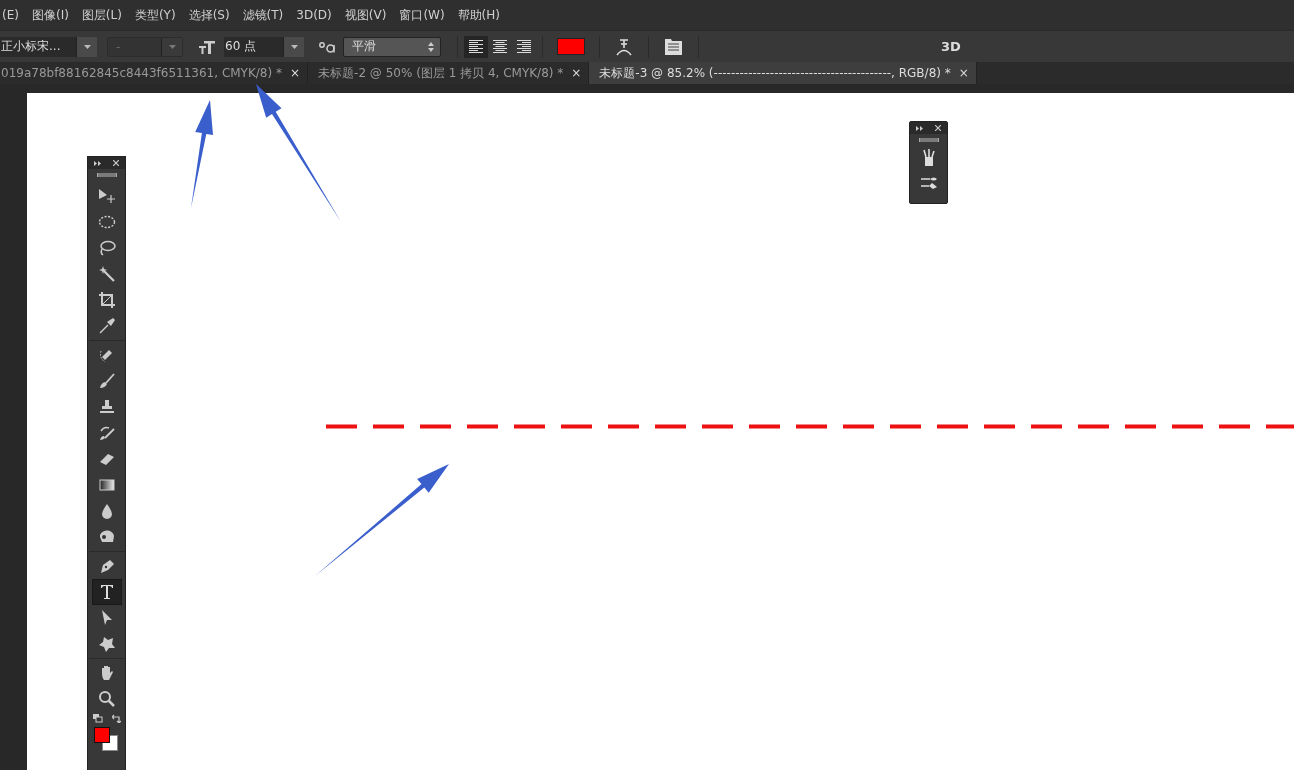 Image resolution: width=1294 pixels, height=770 pixels. Describe the element at coordinates (478, 15) in the screenshot. I see `menu-item: 帮助(H)` at that location.